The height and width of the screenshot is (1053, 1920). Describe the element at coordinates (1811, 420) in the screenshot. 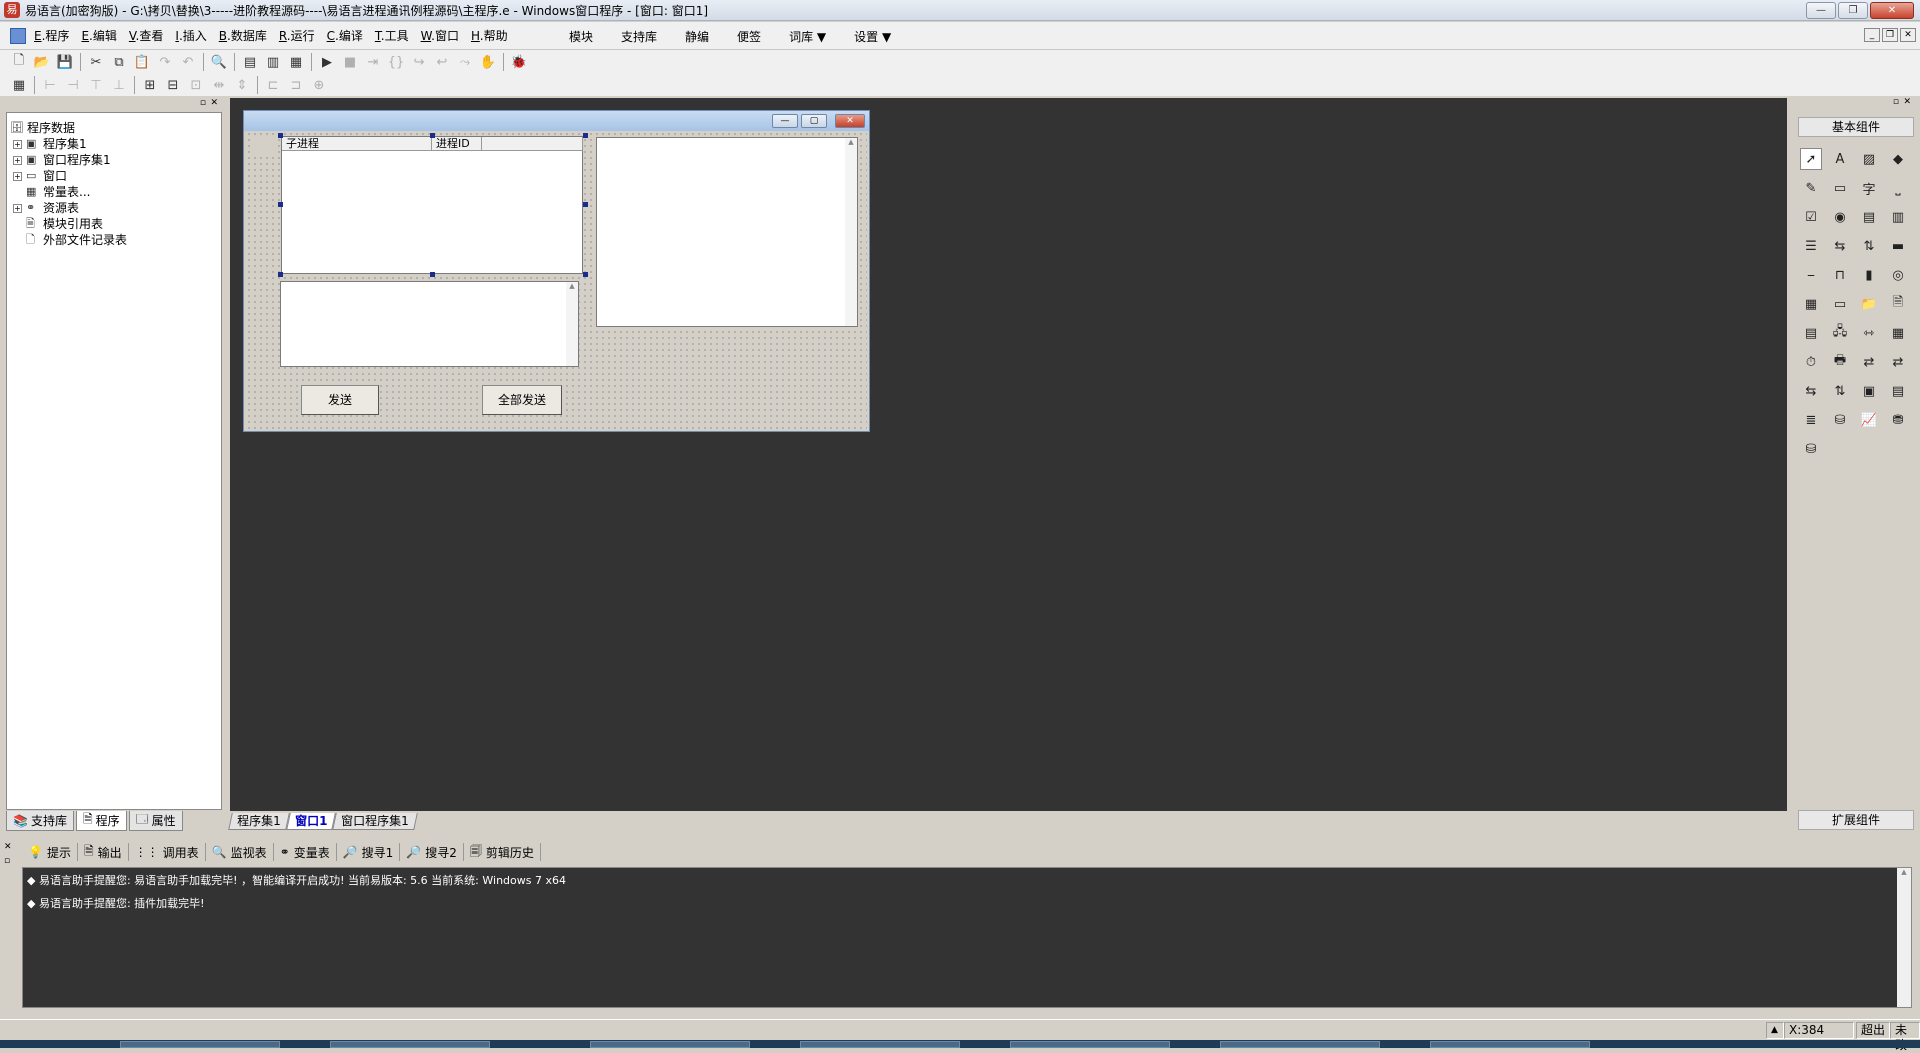

I see `database-provider-icon: ≣` at that location.